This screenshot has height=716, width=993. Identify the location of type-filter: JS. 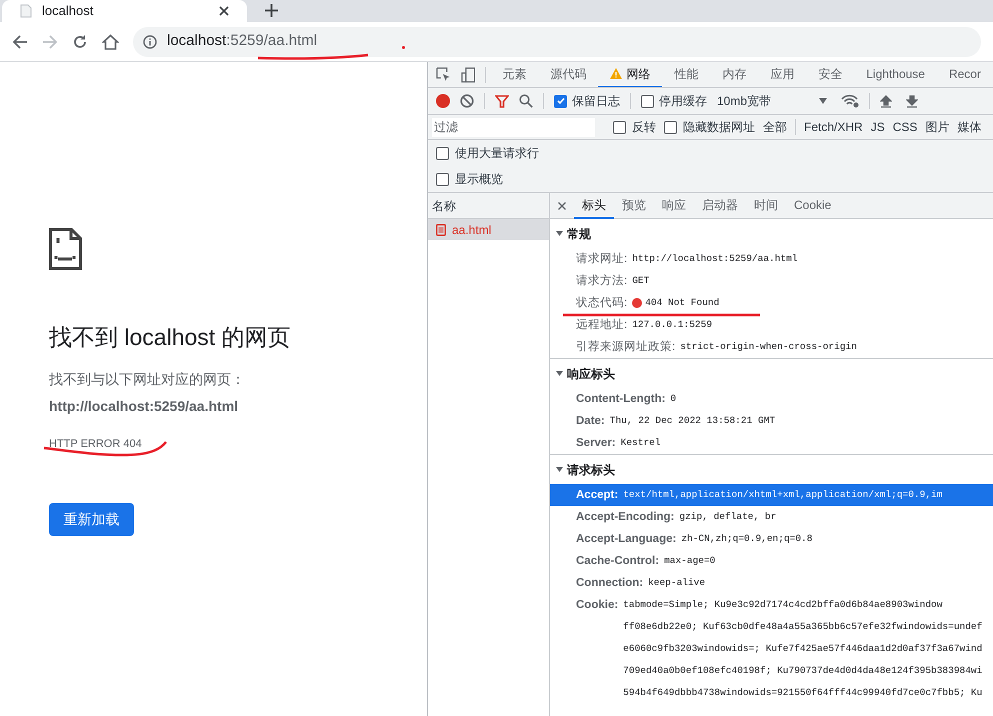
(877, 127).